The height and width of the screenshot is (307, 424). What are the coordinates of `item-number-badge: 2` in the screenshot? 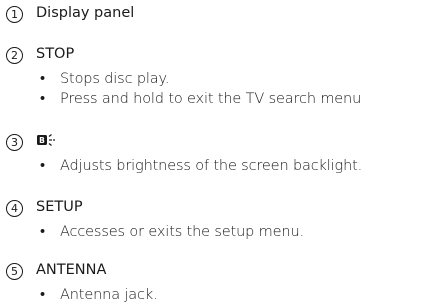 It's located at (14, 55).